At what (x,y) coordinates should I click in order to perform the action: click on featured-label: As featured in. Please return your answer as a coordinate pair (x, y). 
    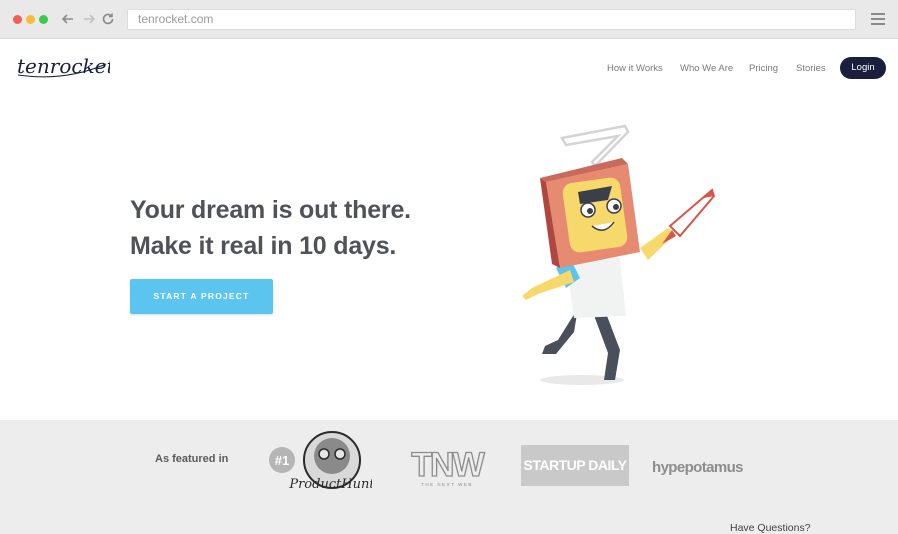
    Looking at the image, I should click on (192, 459).